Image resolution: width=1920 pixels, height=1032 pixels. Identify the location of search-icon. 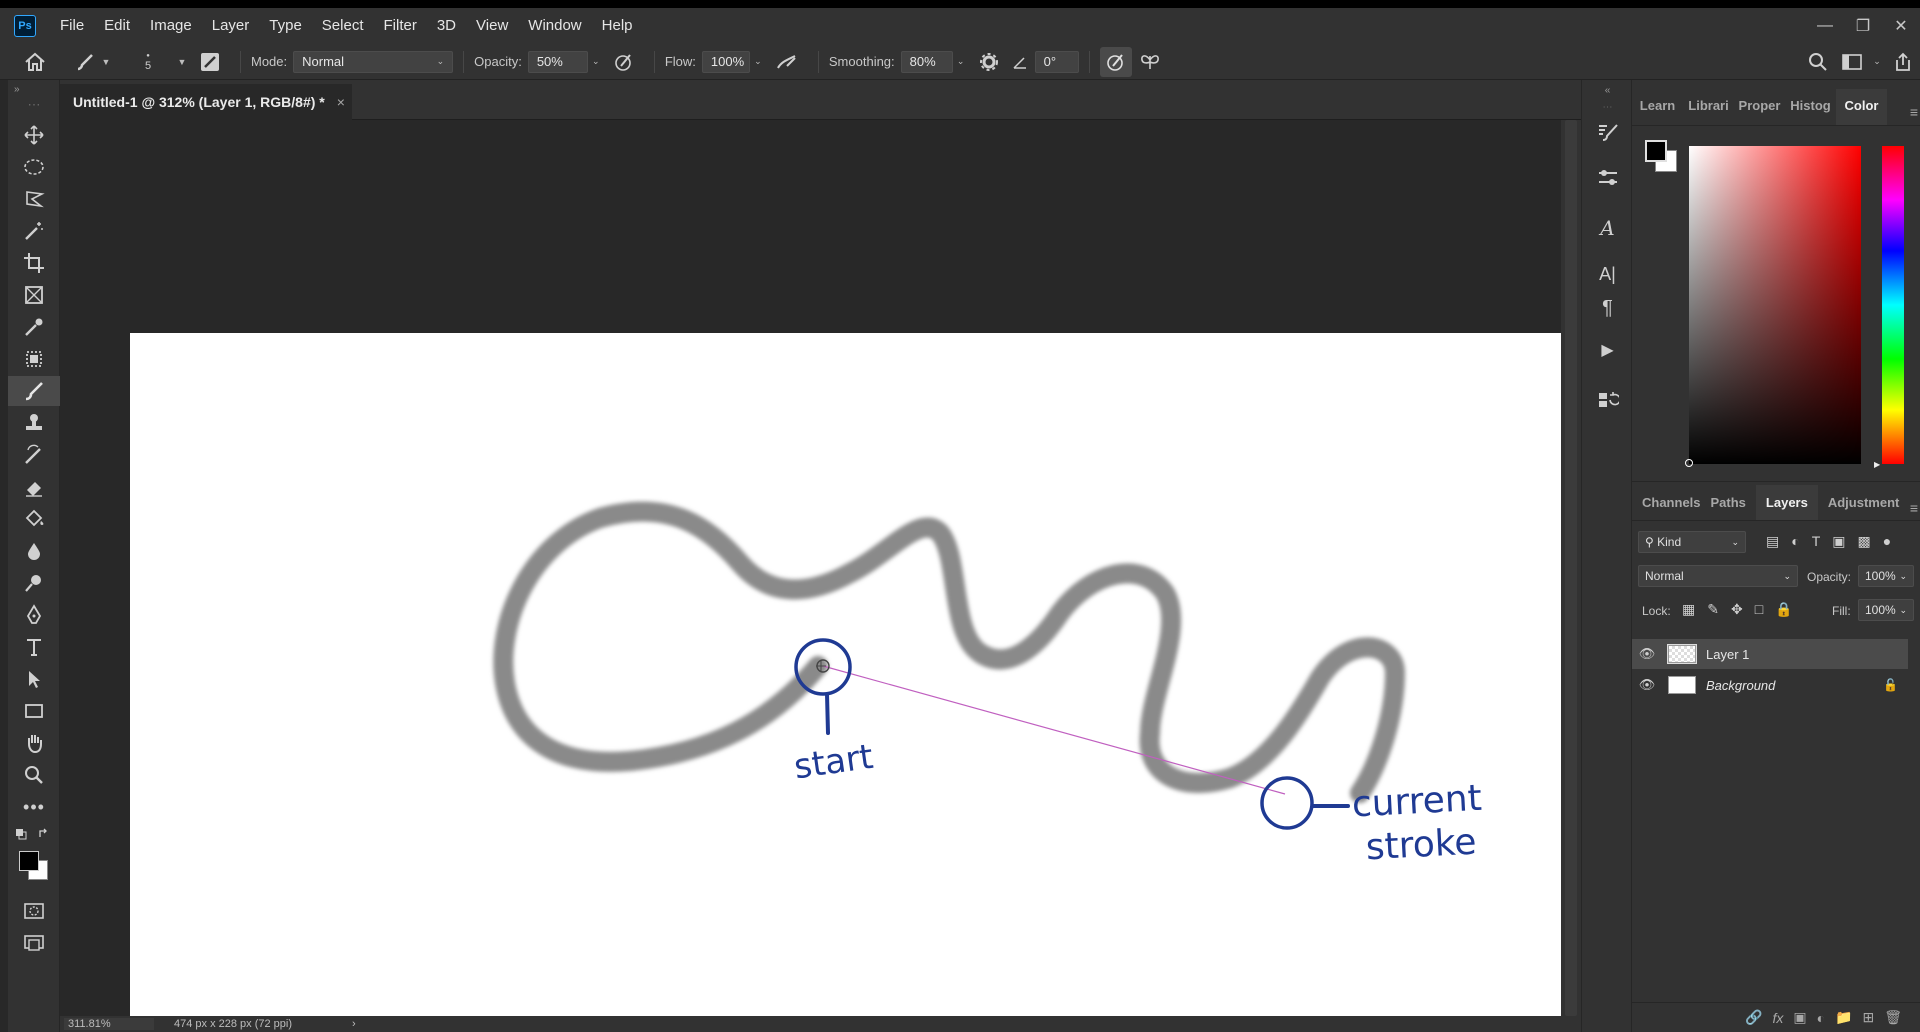
(1818, 62).